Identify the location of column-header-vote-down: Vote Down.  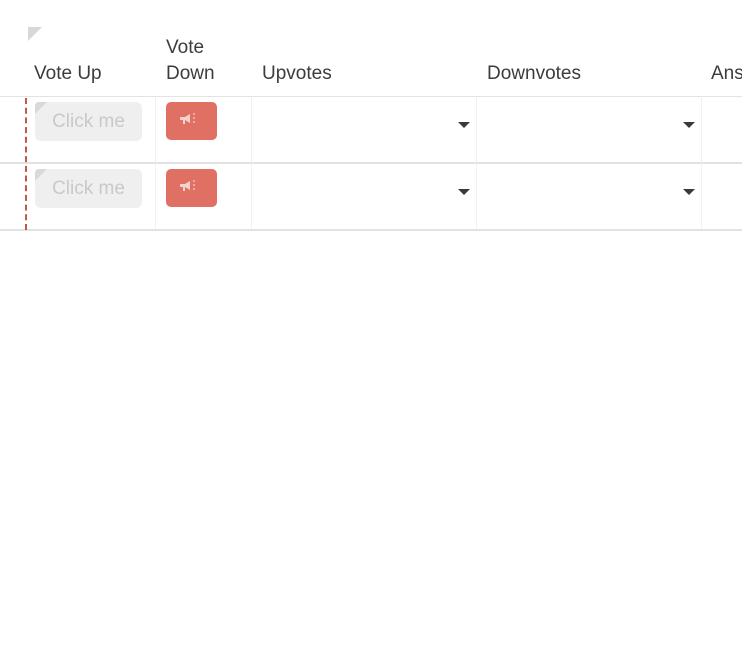
(206, 61).